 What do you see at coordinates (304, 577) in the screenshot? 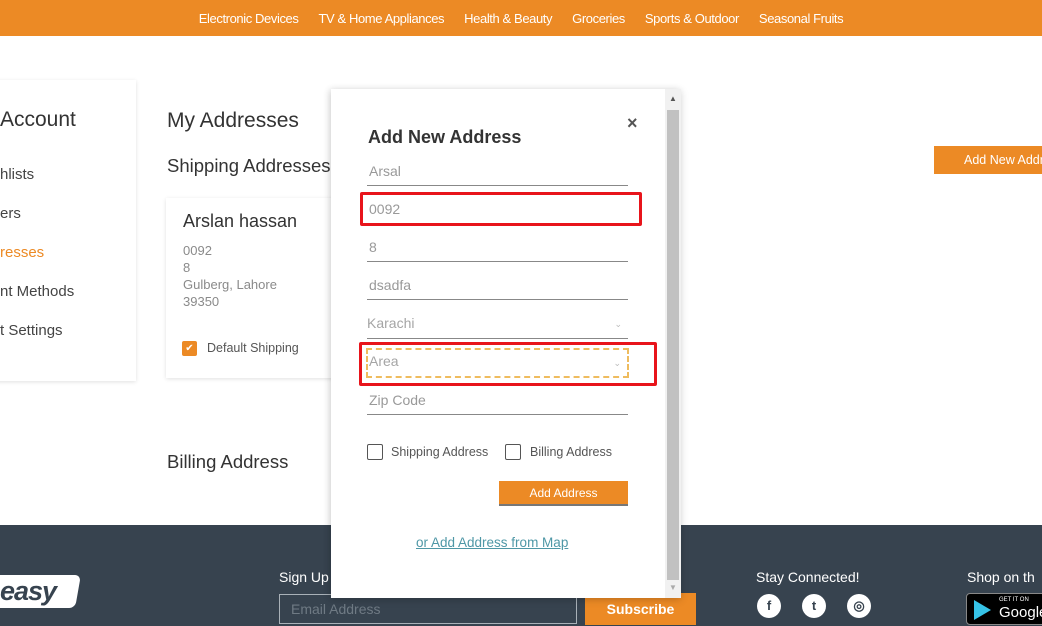
I see `signup-label: Sign Up` at bounding box center [304, 577].